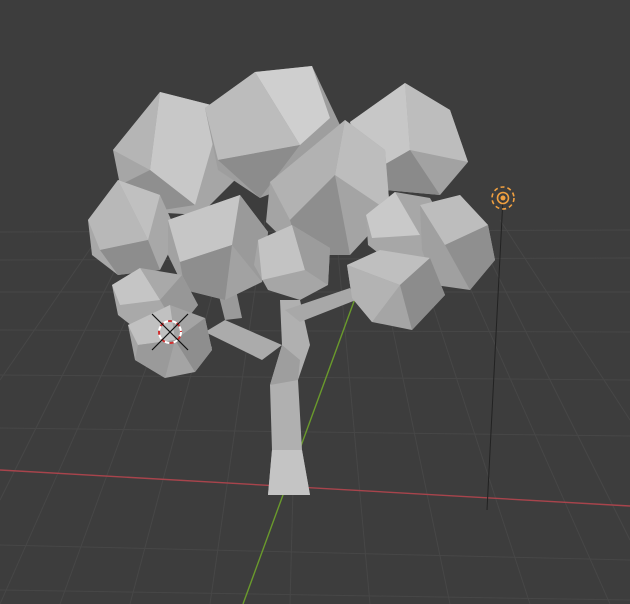  I want to click on canopy-cluster-lower-right, so click(396, 290).